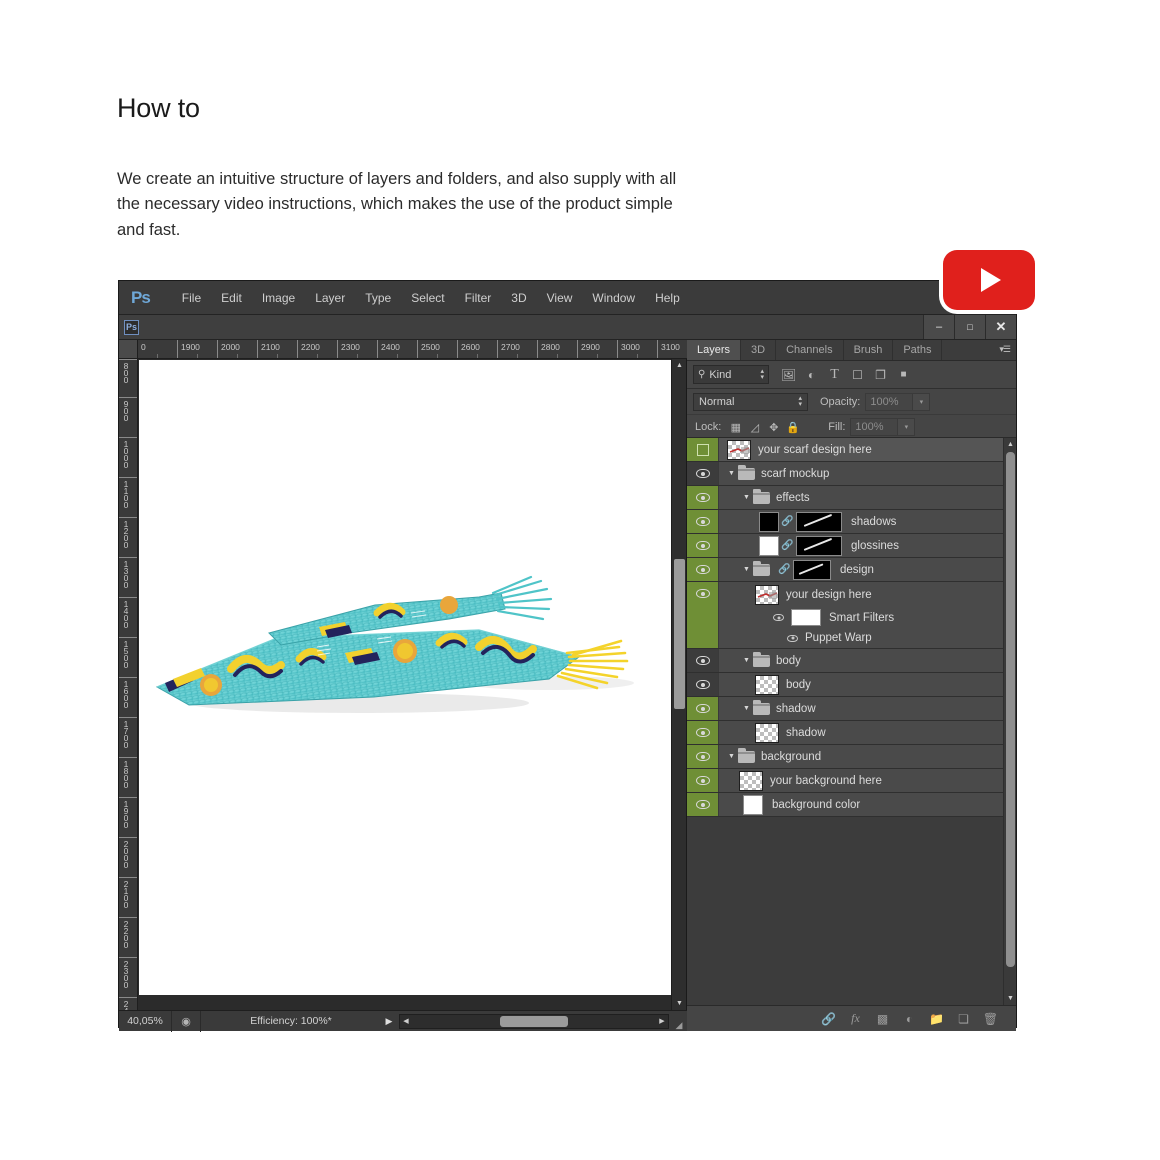 This screenshot has width=1160, height=1160. Describe the element at coordinates (662, 1021) in the screenshot. I see `scroll-right-arrow-icon: ▶` at that location.